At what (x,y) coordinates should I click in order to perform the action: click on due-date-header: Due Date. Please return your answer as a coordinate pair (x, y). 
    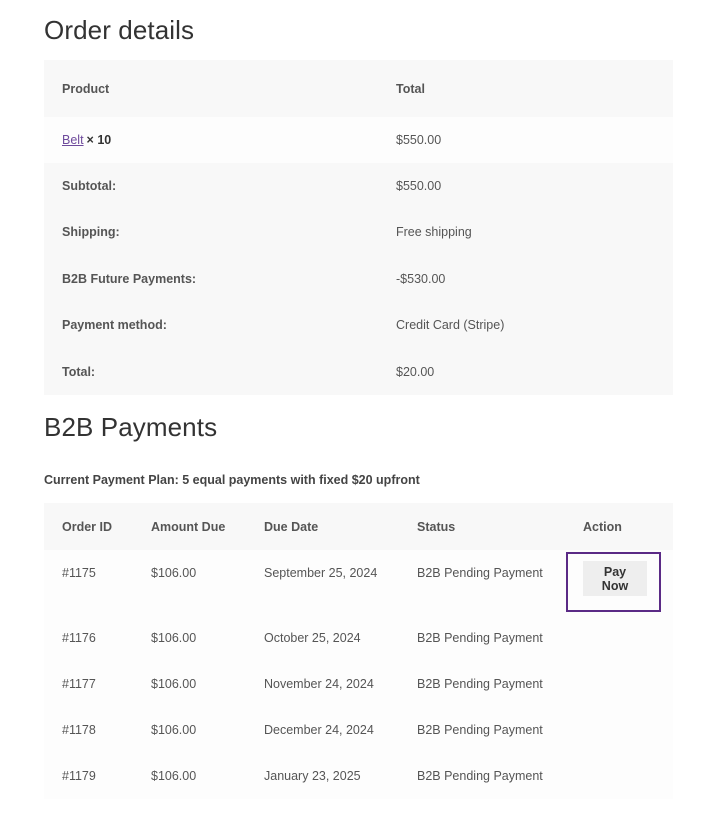
    Looking at the image, I should click on (291, 526).